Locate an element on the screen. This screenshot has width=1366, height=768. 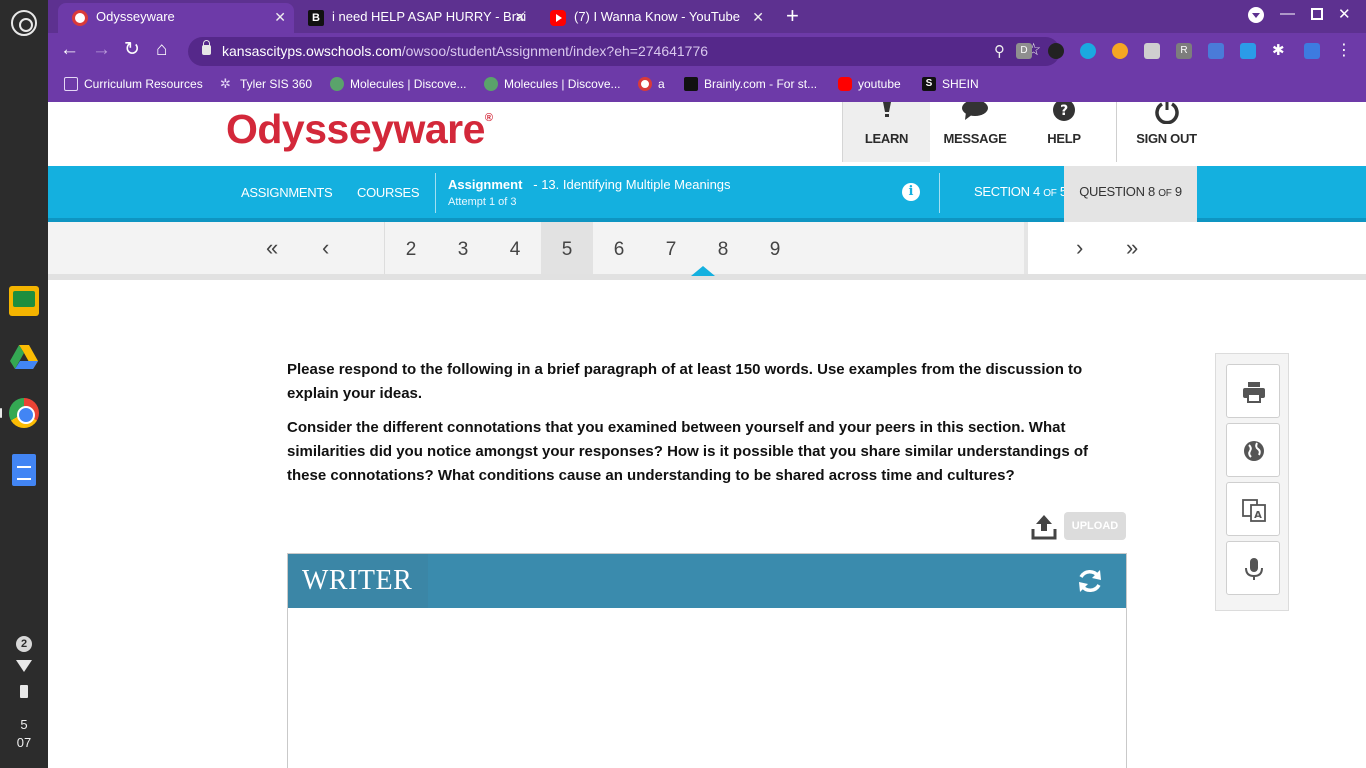
wifi-icon is located at coordinates (24, 666).